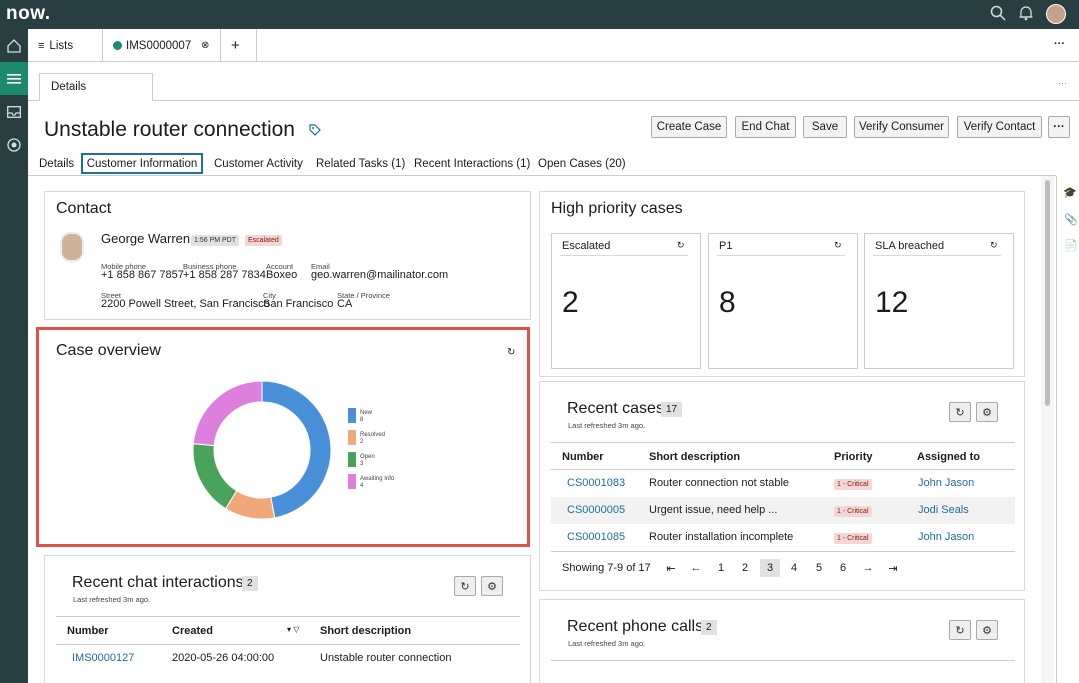  Describe the element at coordinates (596, 510) in the screenshot. I see `case-number-link: CS0000005` at that location.